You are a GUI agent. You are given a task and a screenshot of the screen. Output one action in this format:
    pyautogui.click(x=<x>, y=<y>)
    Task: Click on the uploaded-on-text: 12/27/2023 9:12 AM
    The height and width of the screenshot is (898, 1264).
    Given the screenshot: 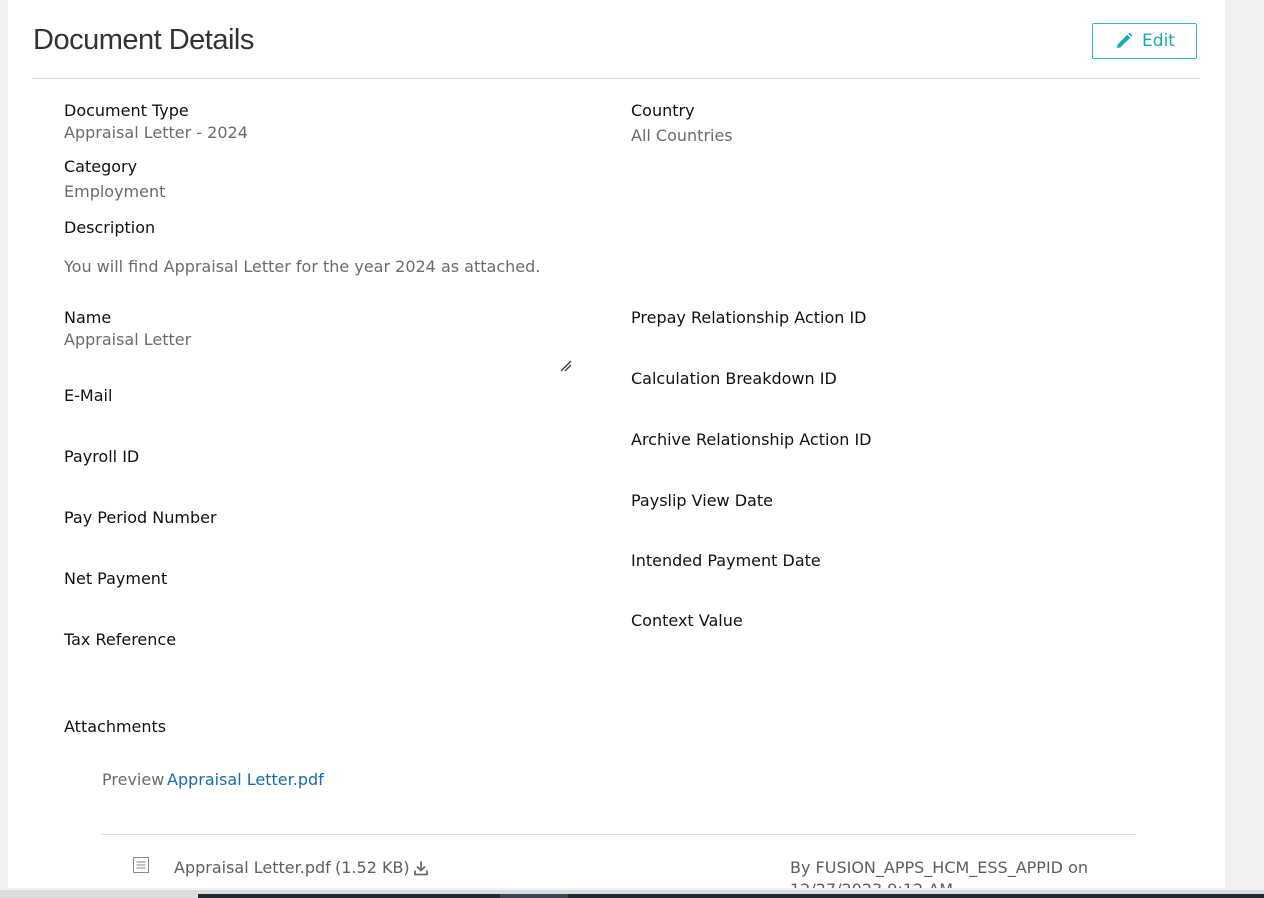 What is the action you would take?
    pyautogui.click(x=871, y=884)
    